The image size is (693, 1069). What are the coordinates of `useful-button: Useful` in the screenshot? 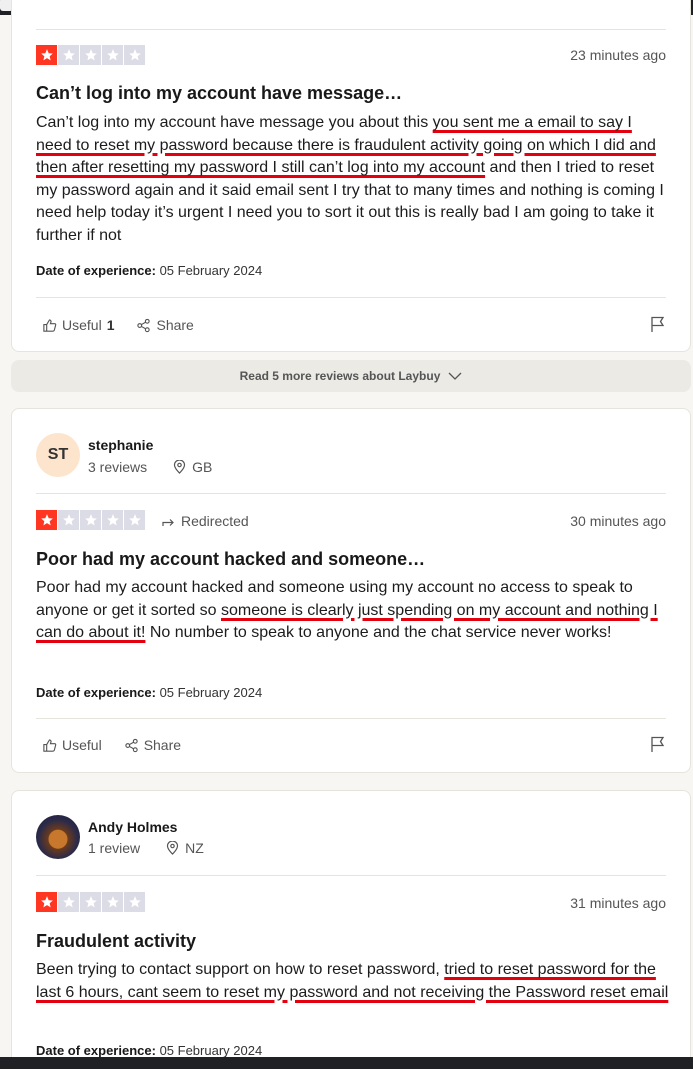 It's located at (72, 745).